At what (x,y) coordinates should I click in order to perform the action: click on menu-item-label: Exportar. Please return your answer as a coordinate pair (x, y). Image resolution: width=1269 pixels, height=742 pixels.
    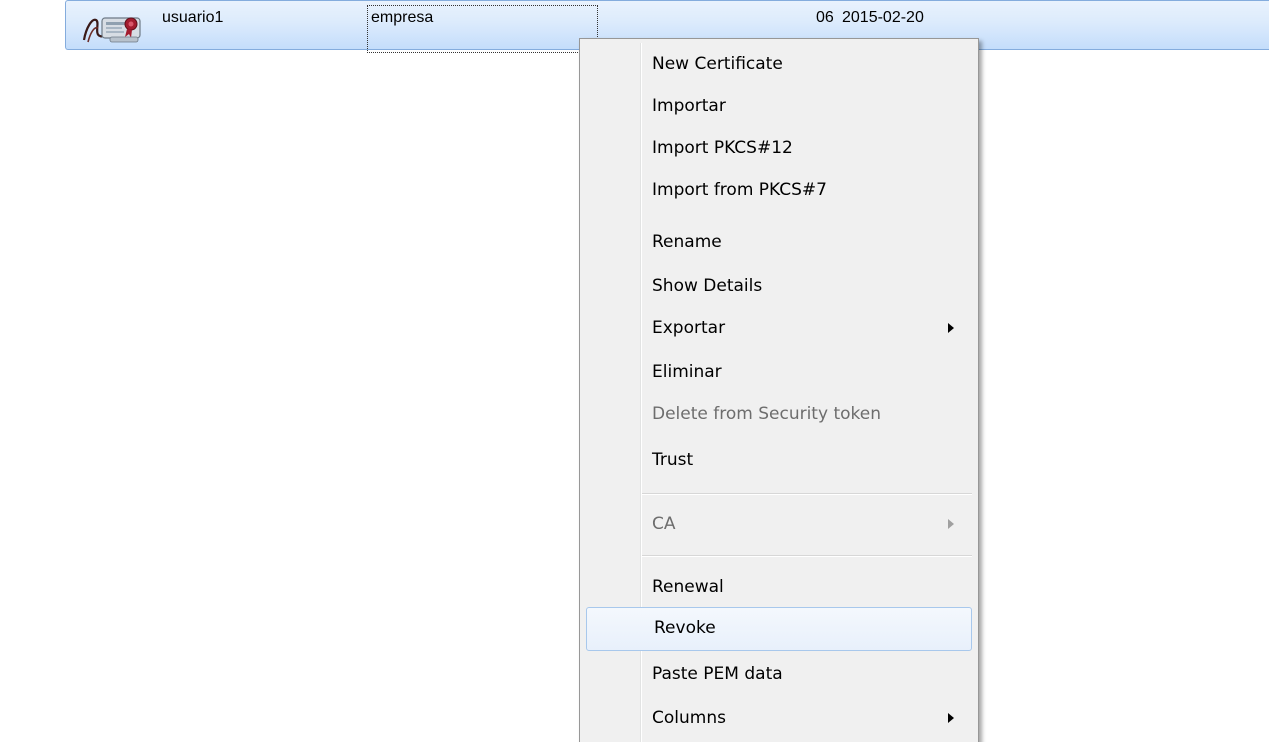
    Looking at the image, I should click on (689, 328).